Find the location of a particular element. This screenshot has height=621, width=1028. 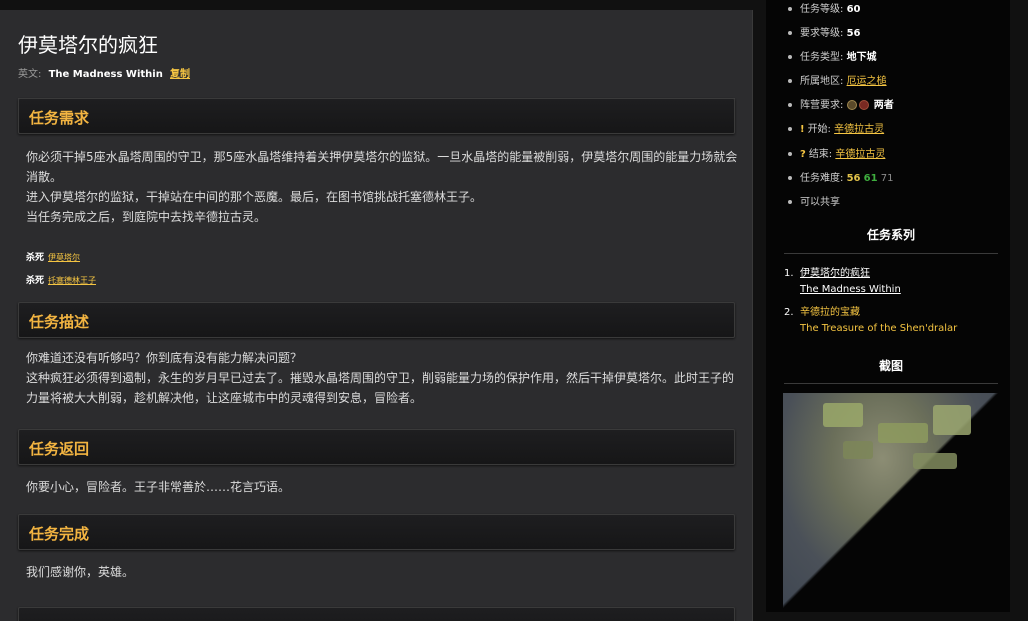

quest-screenshot-image is located at coordinates (893, 502).